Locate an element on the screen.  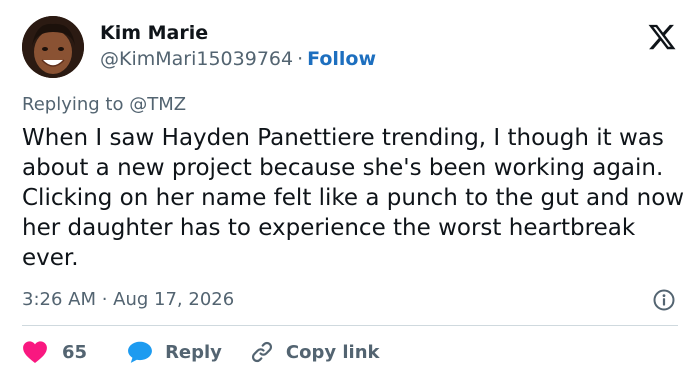
copy-link-label: Copy link is located at coordinates (332, 352).